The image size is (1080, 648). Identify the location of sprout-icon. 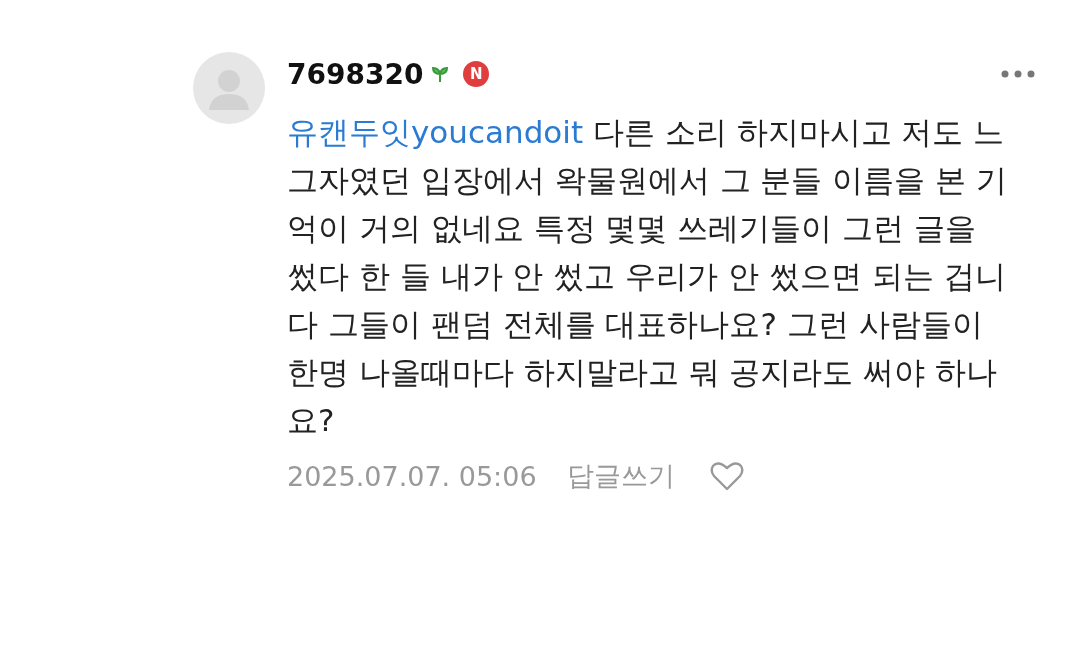
(440, 74).